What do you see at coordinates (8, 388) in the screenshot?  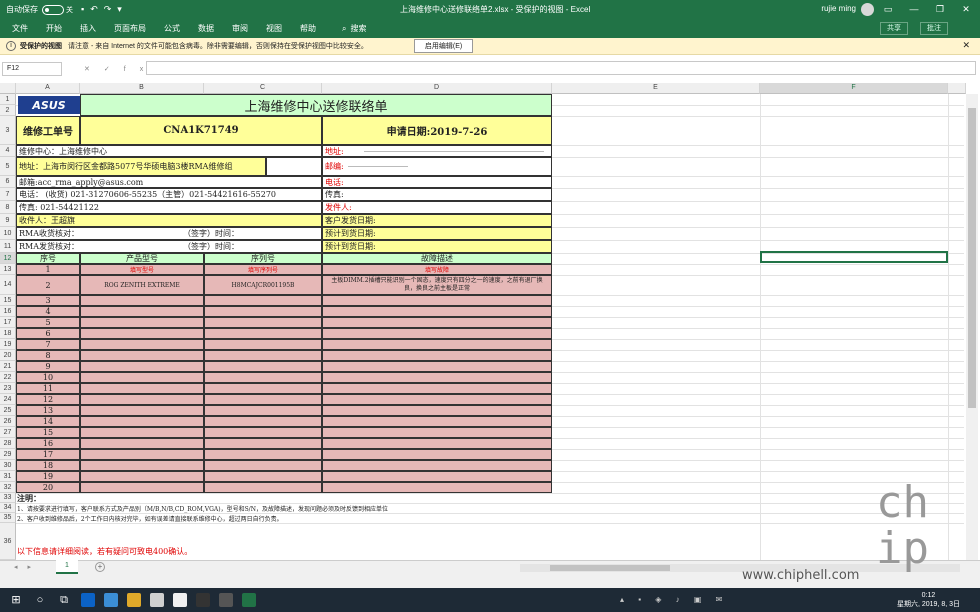 I see `row-header: 23` at bounding box center [8, 388].